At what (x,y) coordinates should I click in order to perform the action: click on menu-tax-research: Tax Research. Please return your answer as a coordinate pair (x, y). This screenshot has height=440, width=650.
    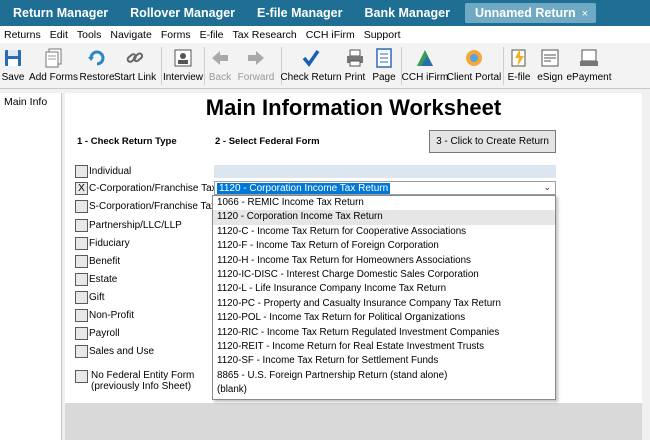
    Looking at the image, I should click on (265, 35).